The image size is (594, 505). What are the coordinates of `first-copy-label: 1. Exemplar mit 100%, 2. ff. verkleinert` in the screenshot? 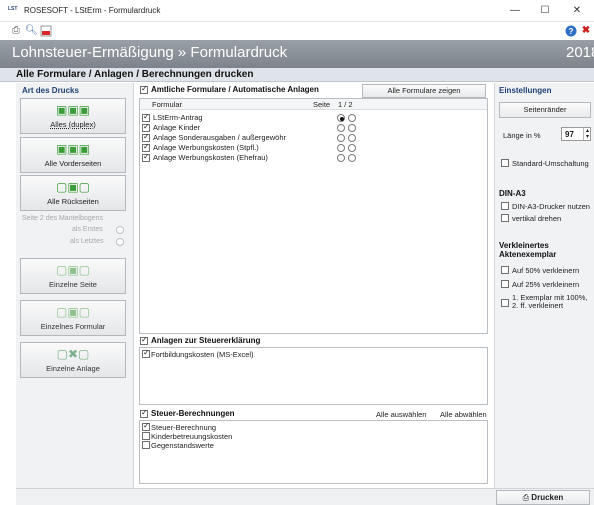 It's located at (550, 301).